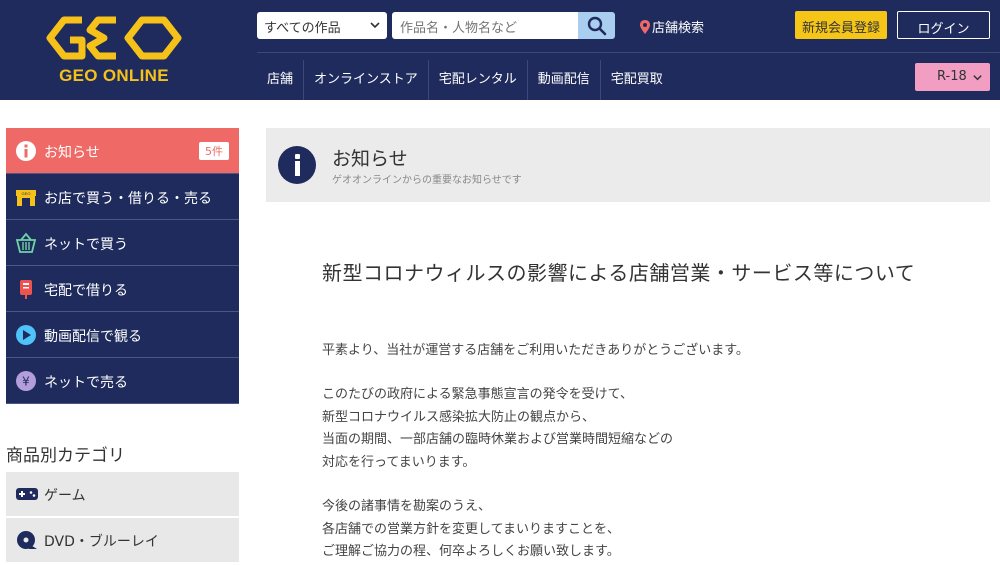 The image size is (1000, 565). I want to click on page-title: お知らせ, so click(370, 159).